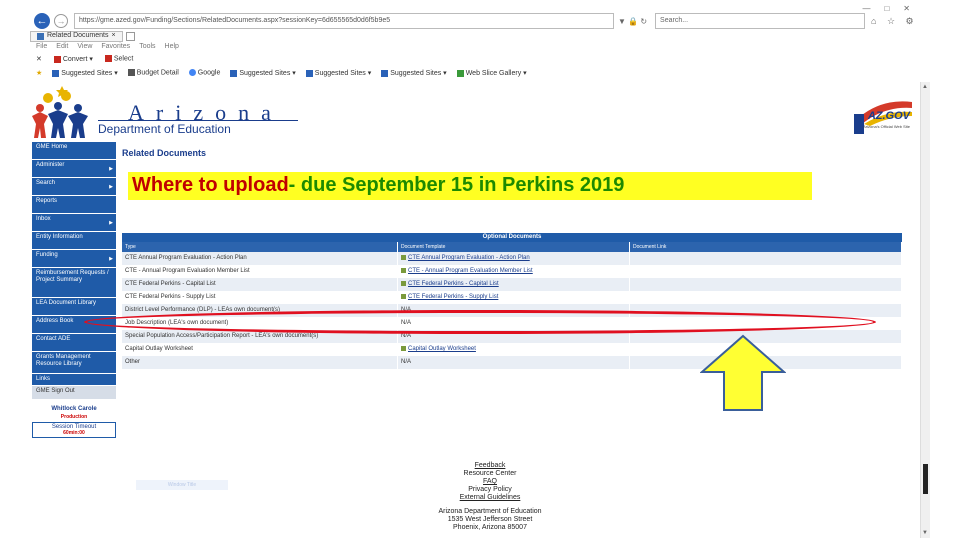  What do you see at coordinates (61, 21) in the screenshot?
I see `forward-arrow-icon: →` at bounding box center [61, 21].